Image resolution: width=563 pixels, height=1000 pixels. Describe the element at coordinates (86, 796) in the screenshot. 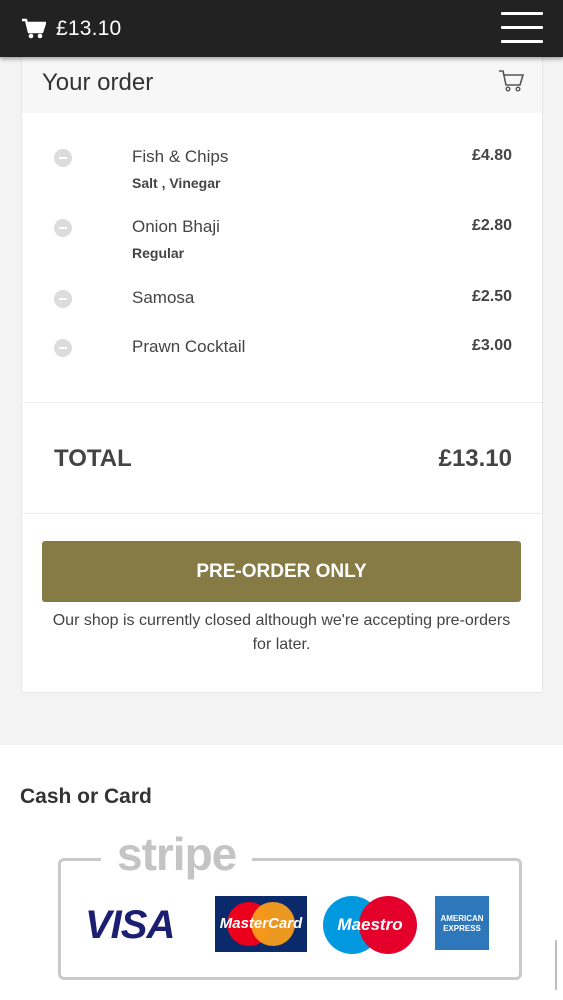

I see `payment-title: Cash or Card` at that location.